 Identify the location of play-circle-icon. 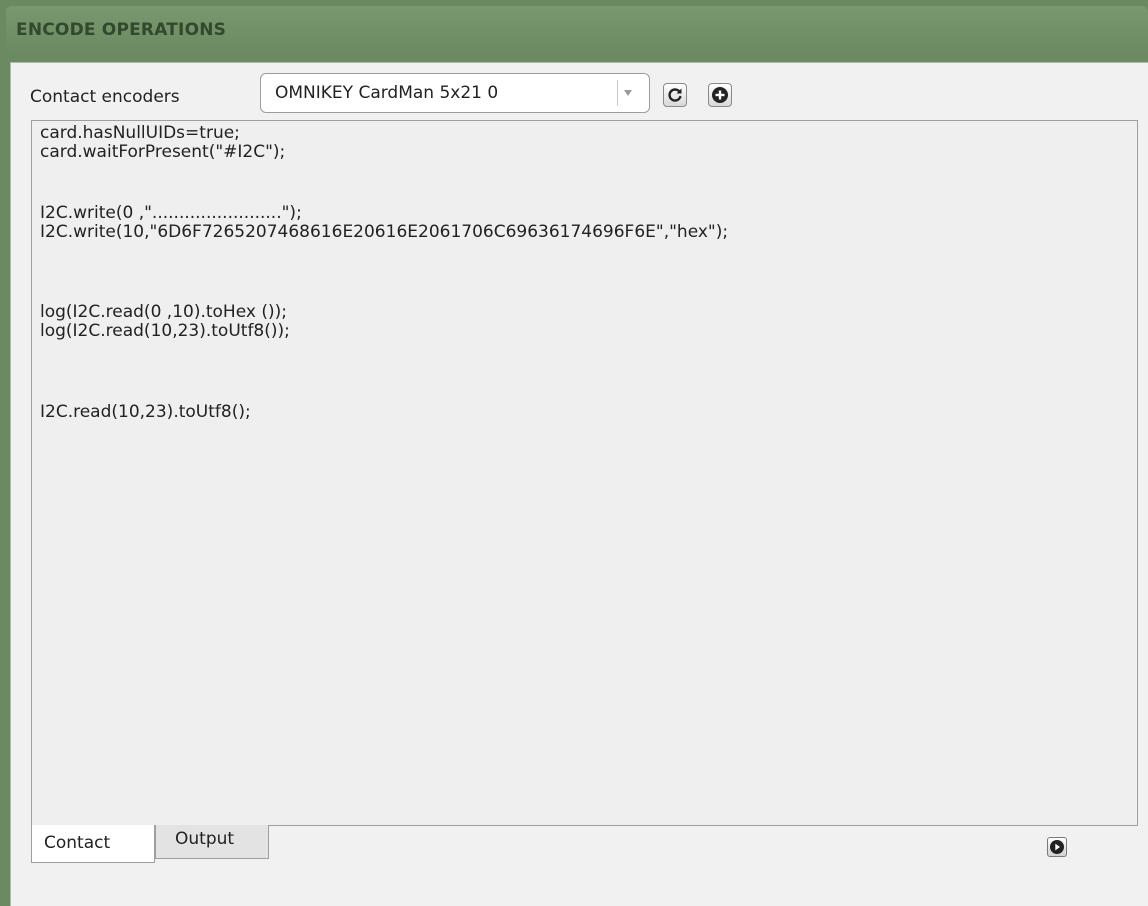
(1057, 847).